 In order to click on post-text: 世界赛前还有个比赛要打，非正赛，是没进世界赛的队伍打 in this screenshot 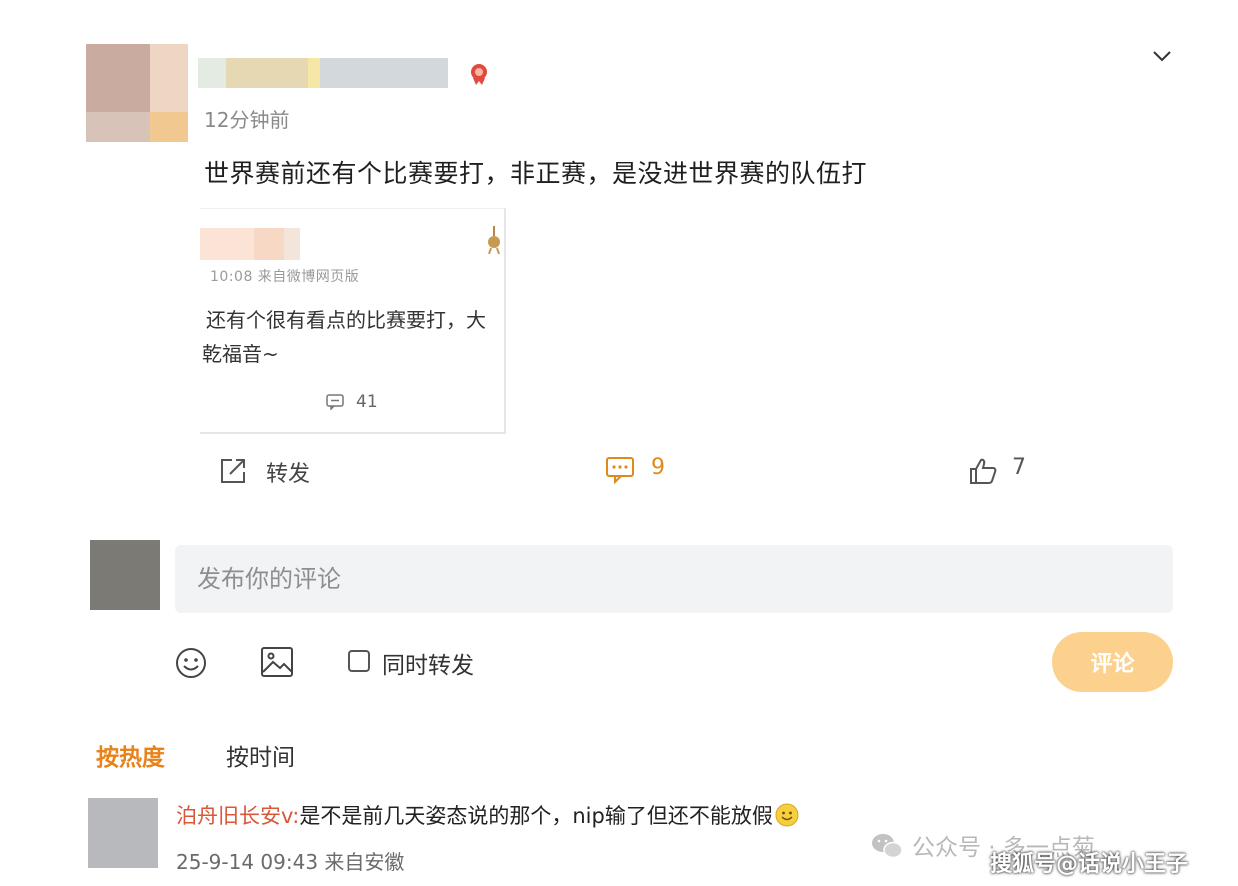, I will do `click(536, 173)`.